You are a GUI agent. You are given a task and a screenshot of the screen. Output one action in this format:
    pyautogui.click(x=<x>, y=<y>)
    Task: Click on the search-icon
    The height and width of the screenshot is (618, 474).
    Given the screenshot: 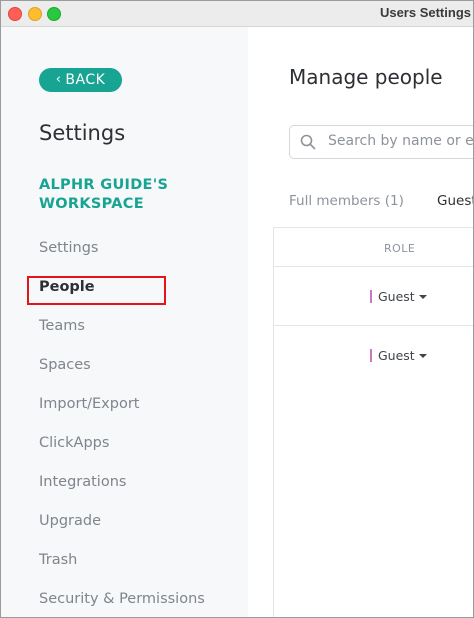 What is the action you would take?
    pyautogui.click(x=308, y=142)
    